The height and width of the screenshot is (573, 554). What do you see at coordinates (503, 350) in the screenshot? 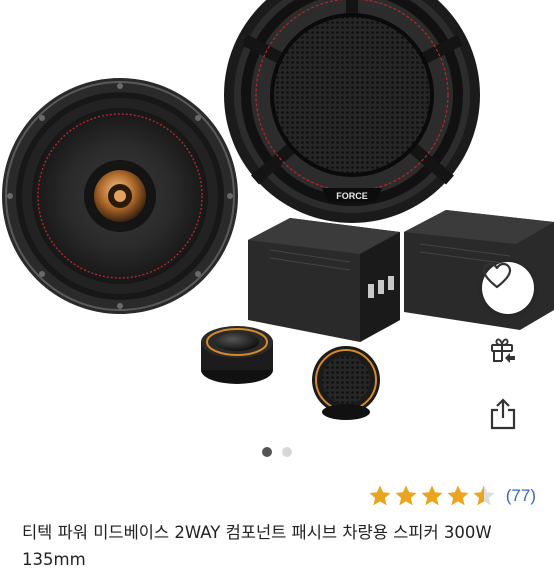
I see `gift-share-icon` at bounding box center [503, 350].